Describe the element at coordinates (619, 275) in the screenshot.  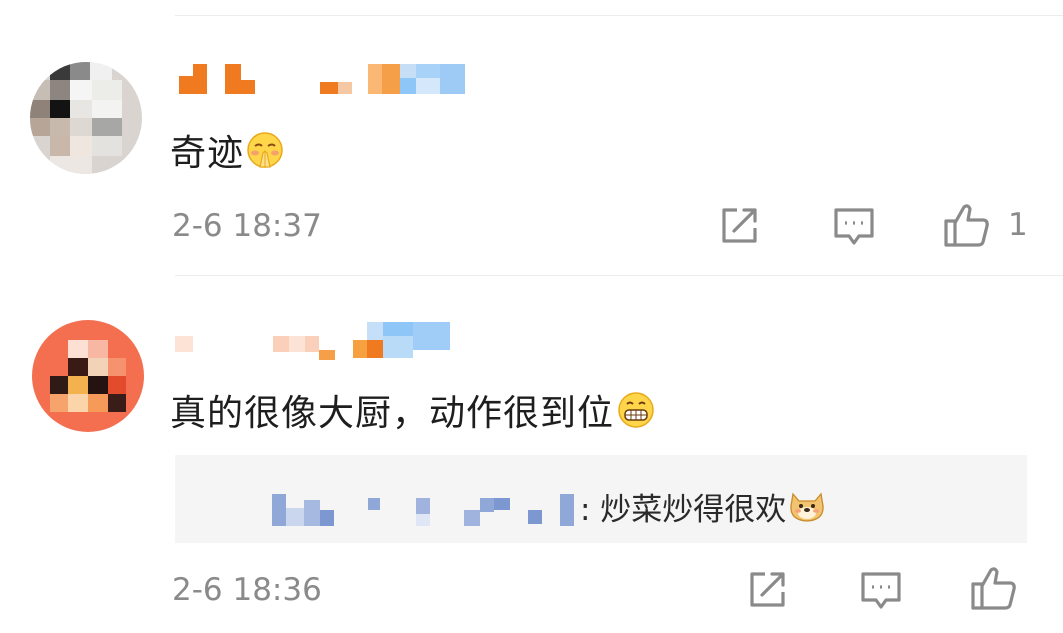
I see `comment-divider` at that location.